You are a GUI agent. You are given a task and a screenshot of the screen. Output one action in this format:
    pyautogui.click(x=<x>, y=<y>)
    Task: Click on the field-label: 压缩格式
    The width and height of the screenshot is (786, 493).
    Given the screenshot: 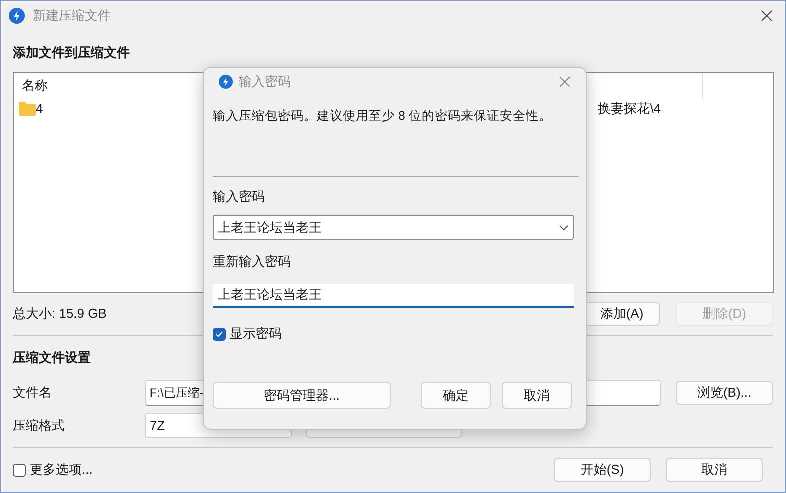 What is the action you would take?
    pyautogui.click(x=39, y=425)
    